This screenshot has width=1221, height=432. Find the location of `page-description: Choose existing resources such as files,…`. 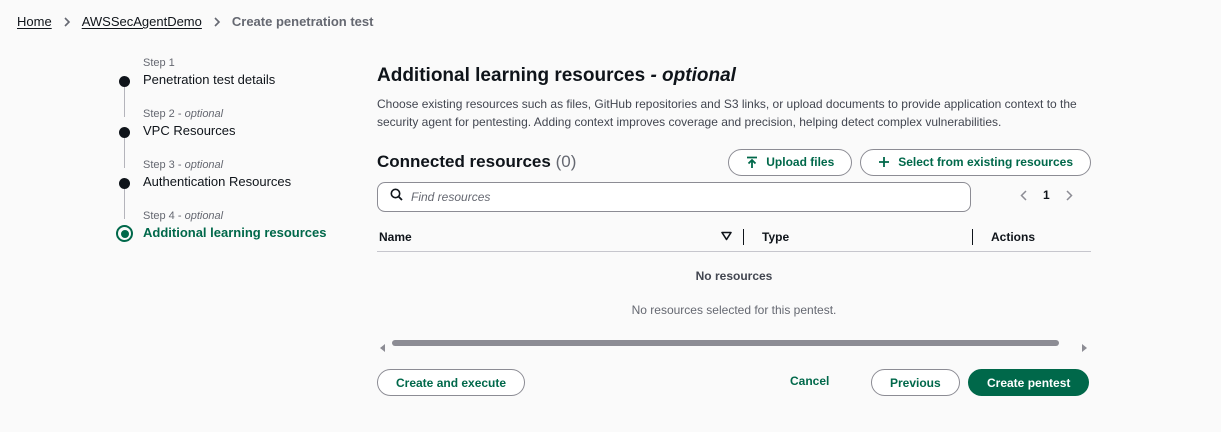

page-description: Choose existing resources such as files,… is located at coordinates (727, 113).